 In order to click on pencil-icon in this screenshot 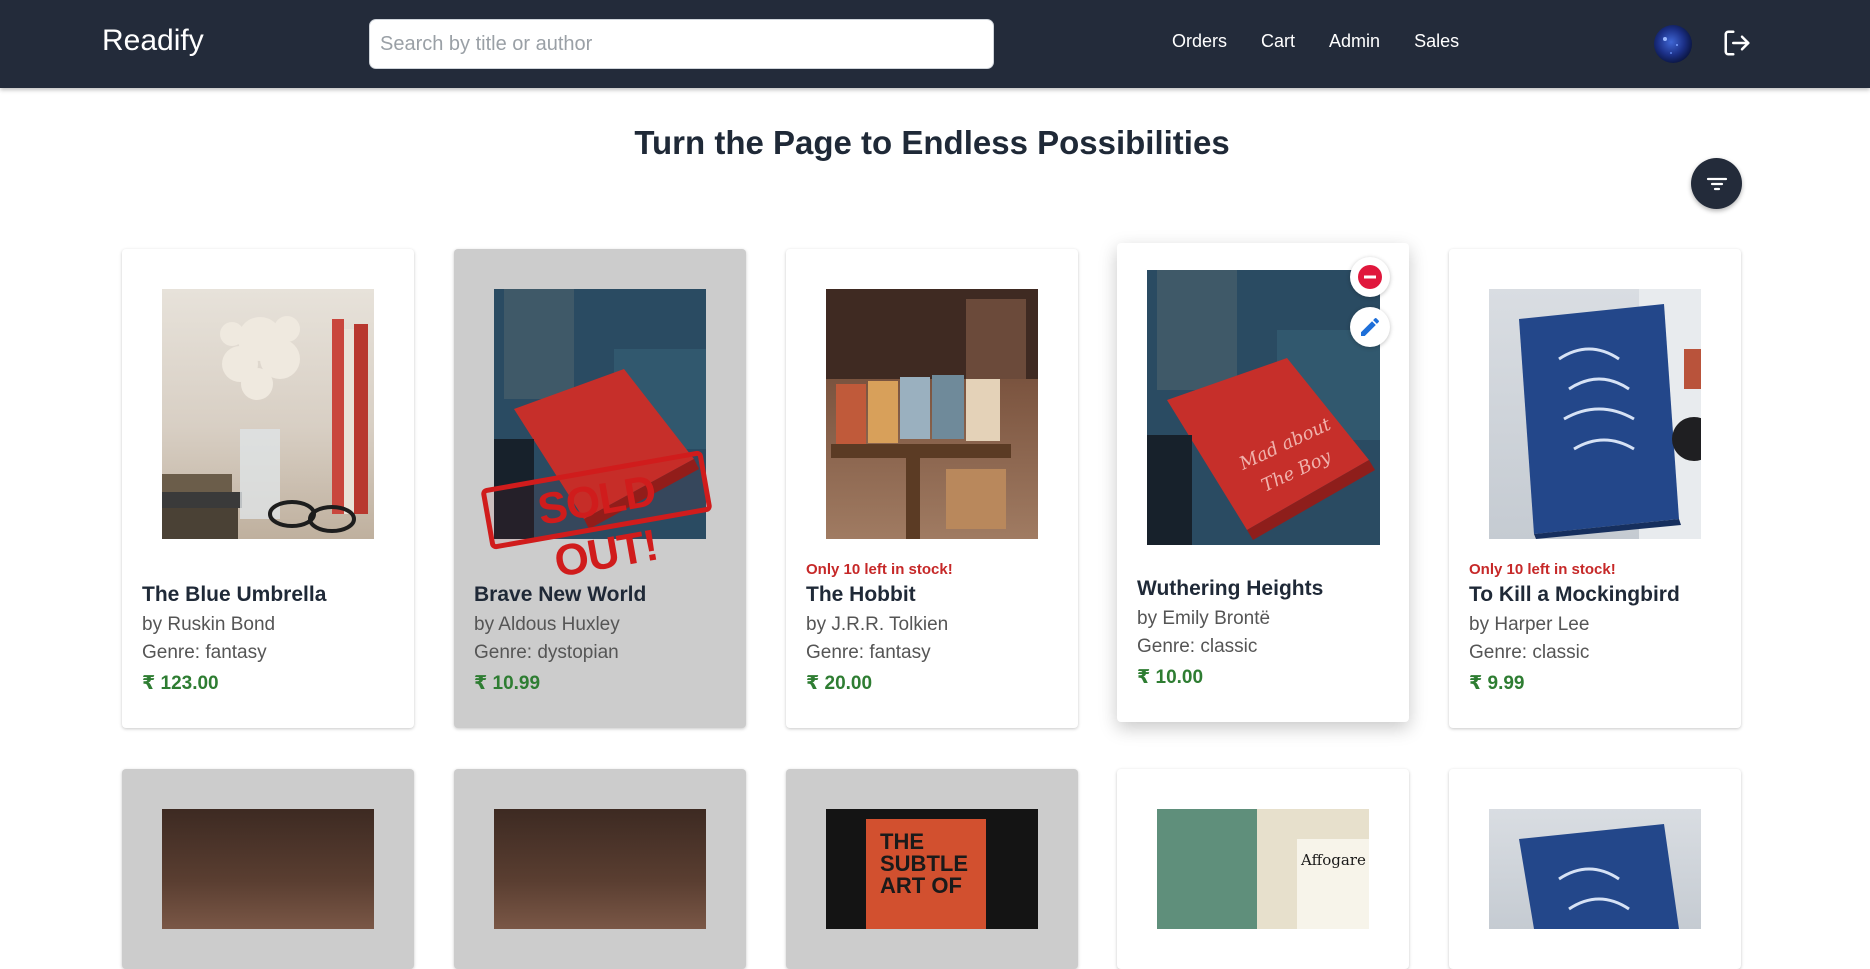, I will do `click(1370, 326)`.